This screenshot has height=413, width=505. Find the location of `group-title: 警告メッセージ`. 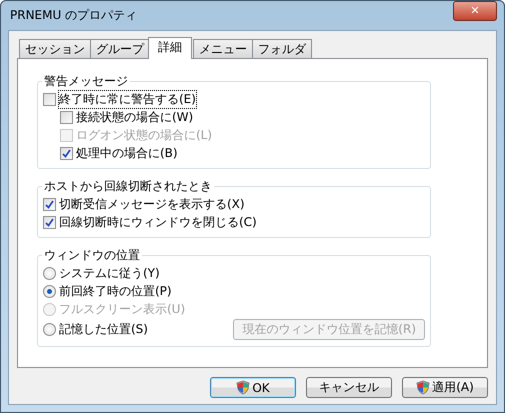

group-title: 警告メッセージ is located at coordinates (86, 81).